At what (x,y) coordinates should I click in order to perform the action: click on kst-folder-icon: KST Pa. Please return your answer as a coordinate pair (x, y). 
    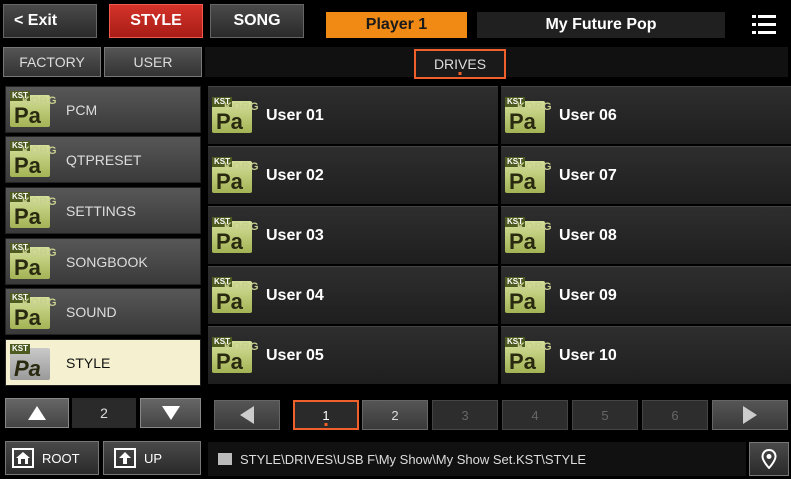
    Looking at the image, I should click on (31, 362).